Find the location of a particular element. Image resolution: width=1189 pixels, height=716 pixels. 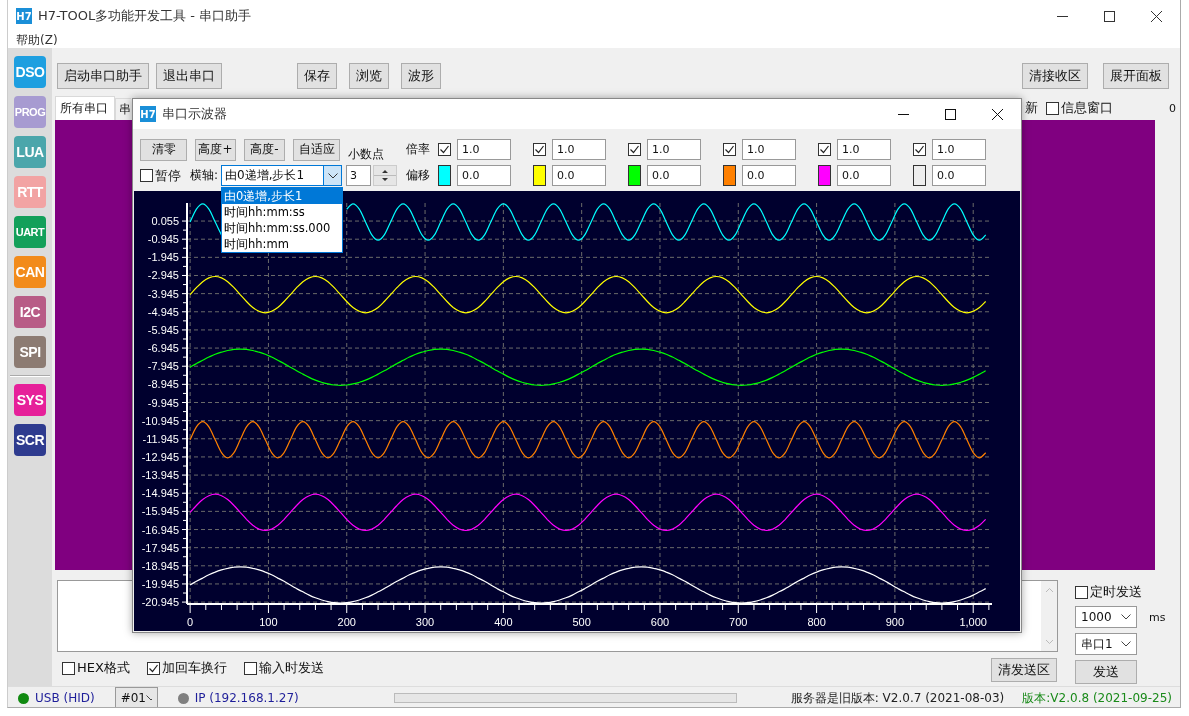

scope-button: 高度- is located at coordinates (264, 149).